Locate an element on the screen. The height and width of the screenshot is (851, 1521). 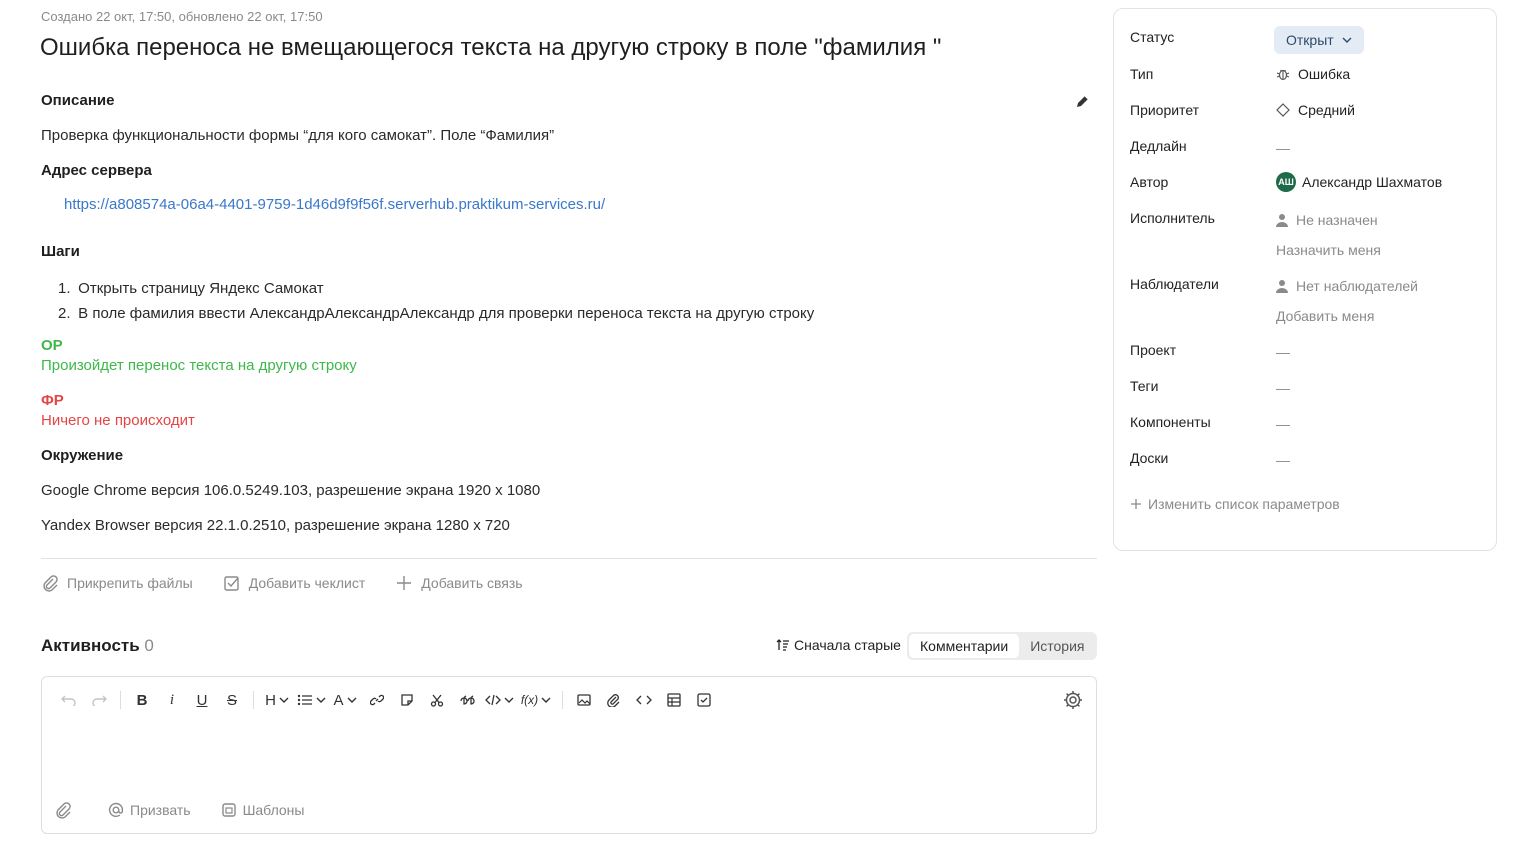
expected-heading: ОР is located at coordinates (52, 345).